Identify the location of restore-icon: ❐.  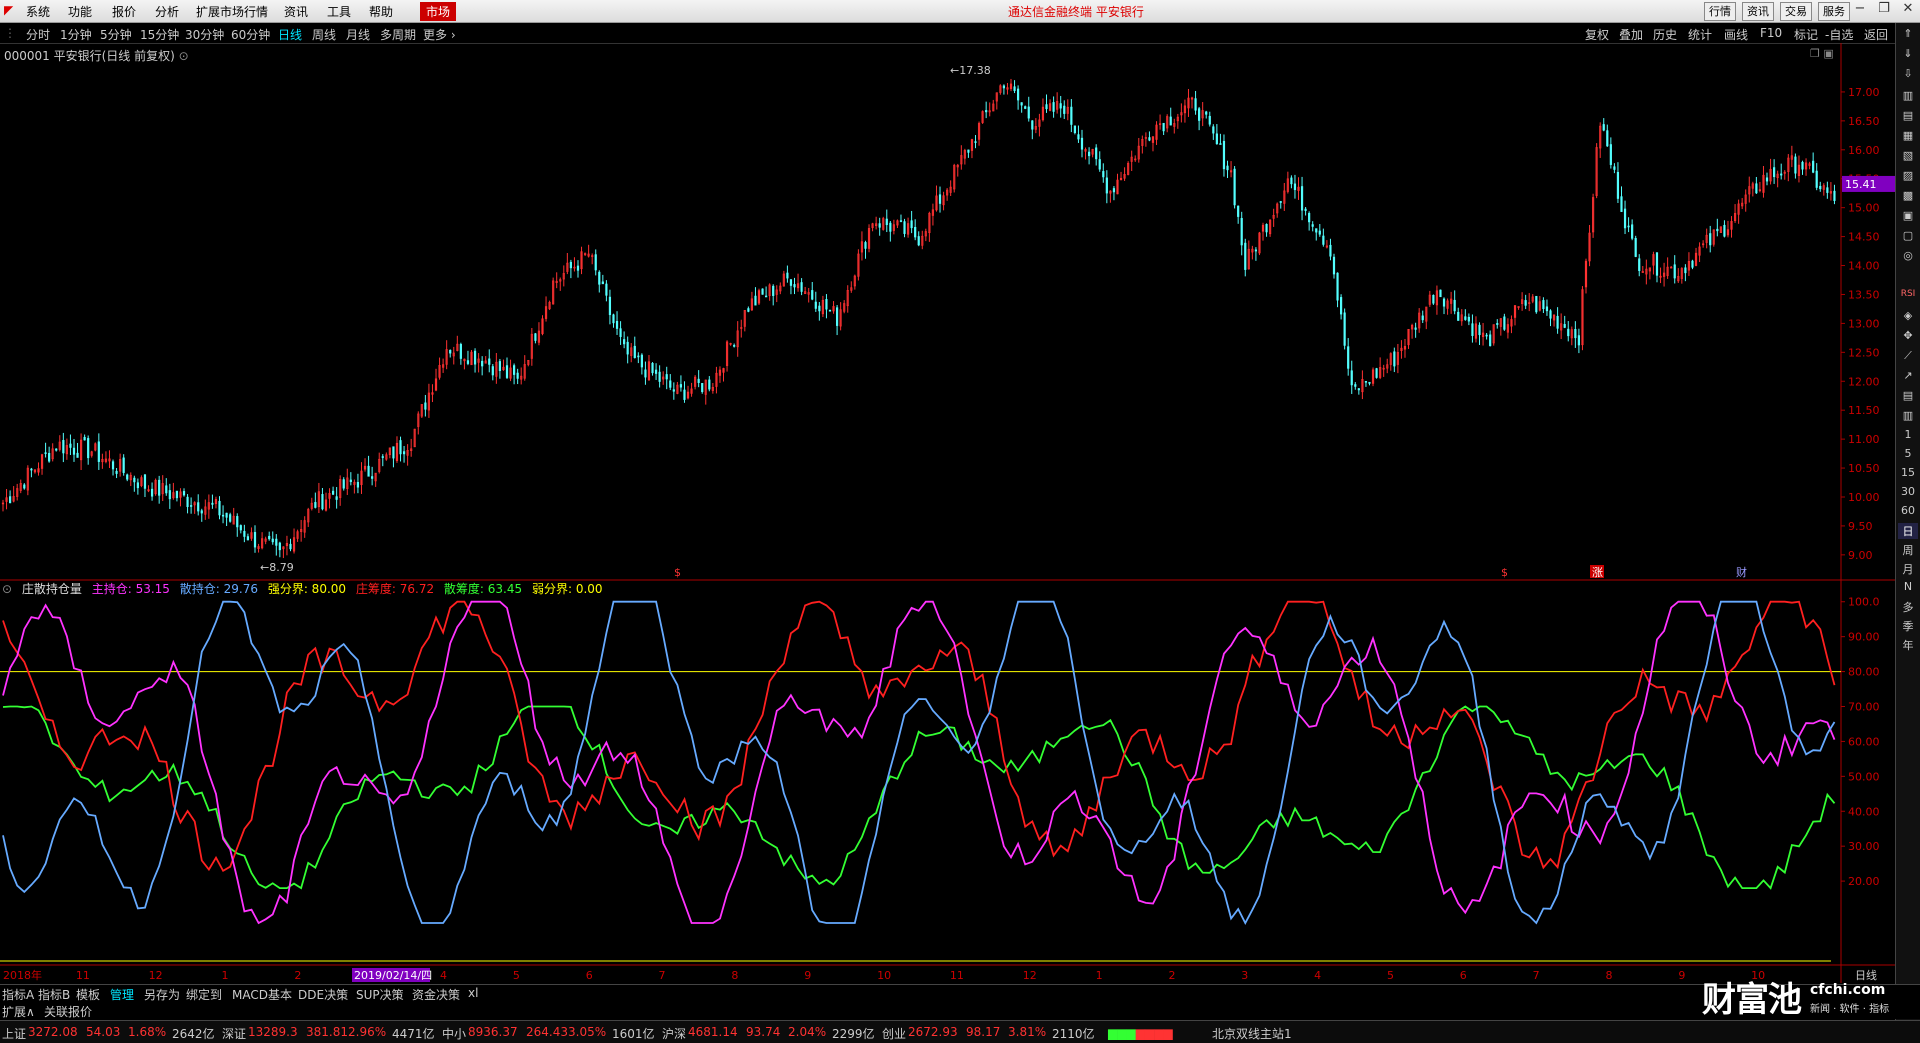
(1884, 10).